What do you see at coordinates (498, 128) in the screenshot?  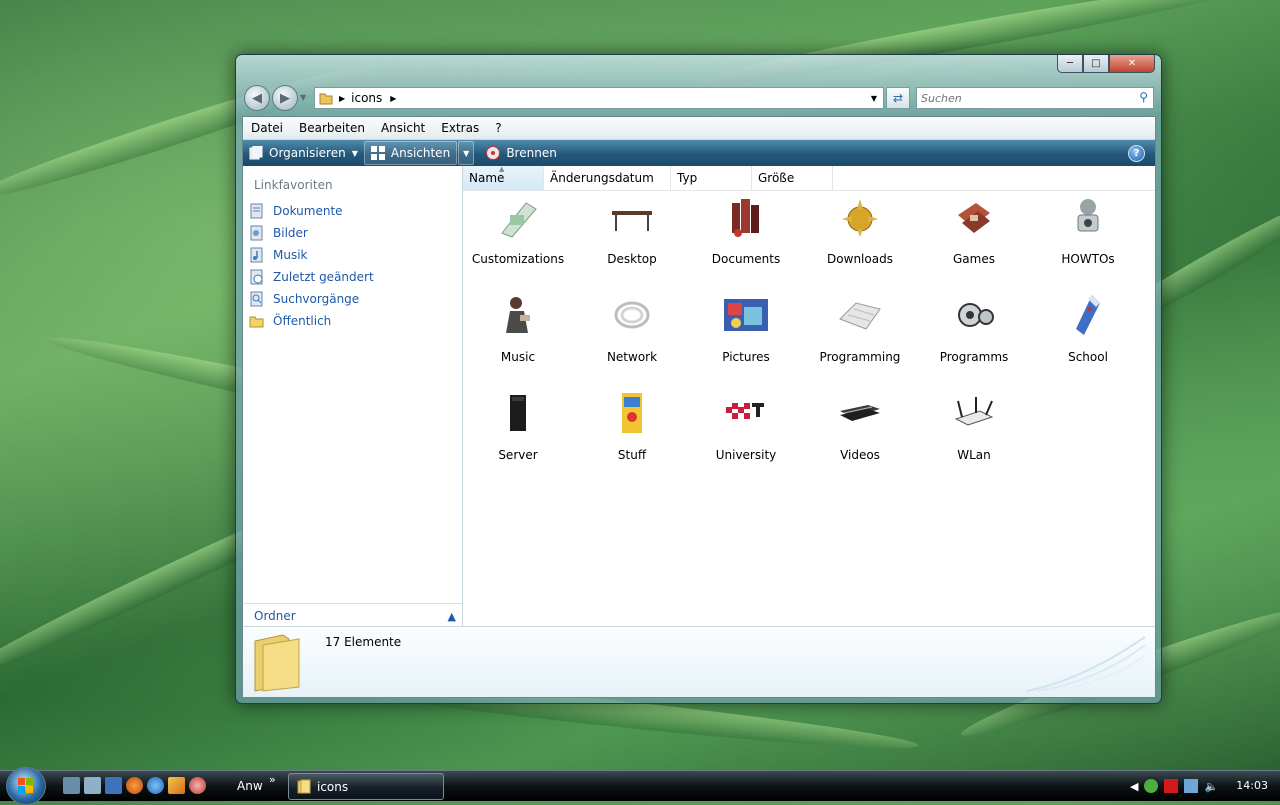 I see `menu-help: ?` at bounding box center [498, 128].